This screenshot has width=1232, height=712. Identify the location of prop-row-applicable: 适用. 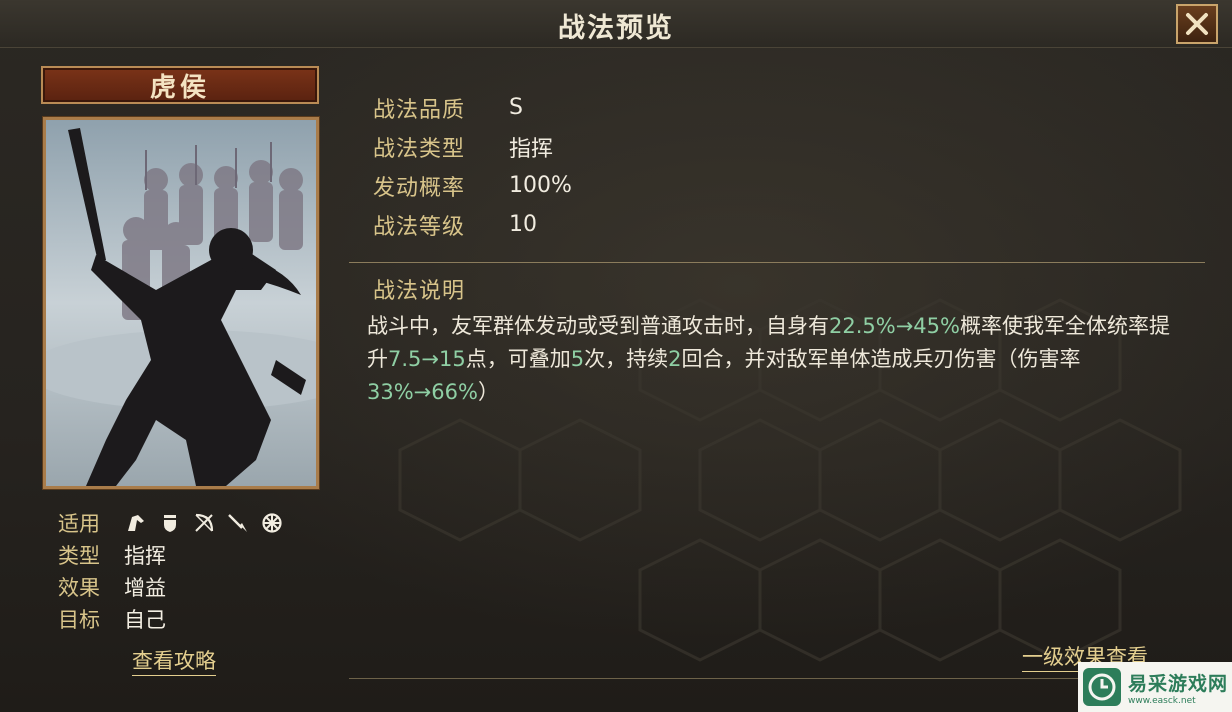
(171, 523).